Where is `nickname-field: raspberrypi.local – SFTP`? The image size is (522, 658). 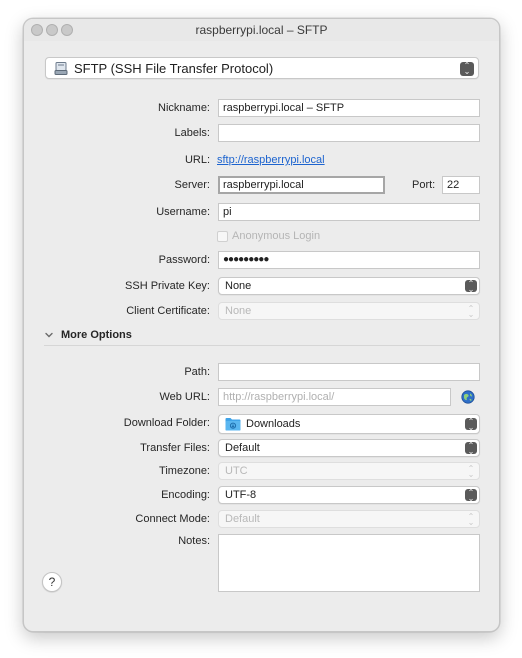 nickname-field: raspberrypi.local – SFTP is located at coordinates (349, 108).